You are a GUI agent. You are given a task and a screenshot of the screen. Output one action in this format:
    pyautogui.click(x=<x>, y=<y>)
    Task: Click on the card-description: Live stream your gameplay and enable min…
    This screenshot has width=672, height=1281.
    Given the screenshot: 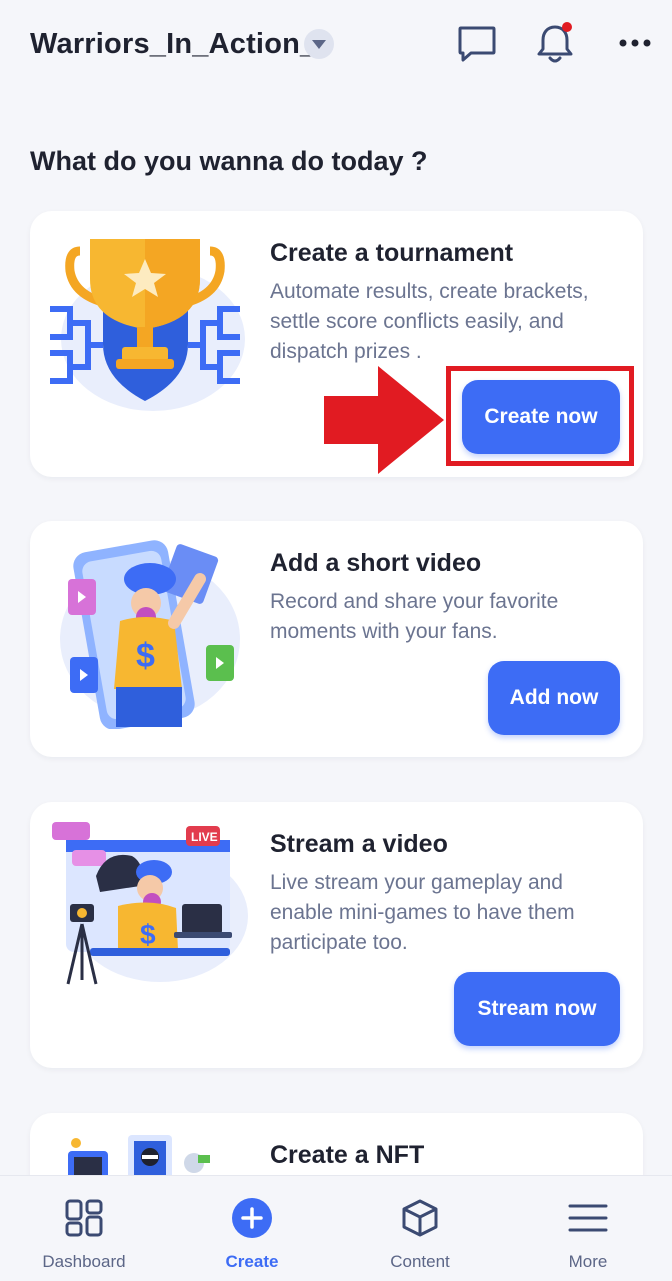 What is the action you would take?
    pyautogui.click(x=422, y=912)
    